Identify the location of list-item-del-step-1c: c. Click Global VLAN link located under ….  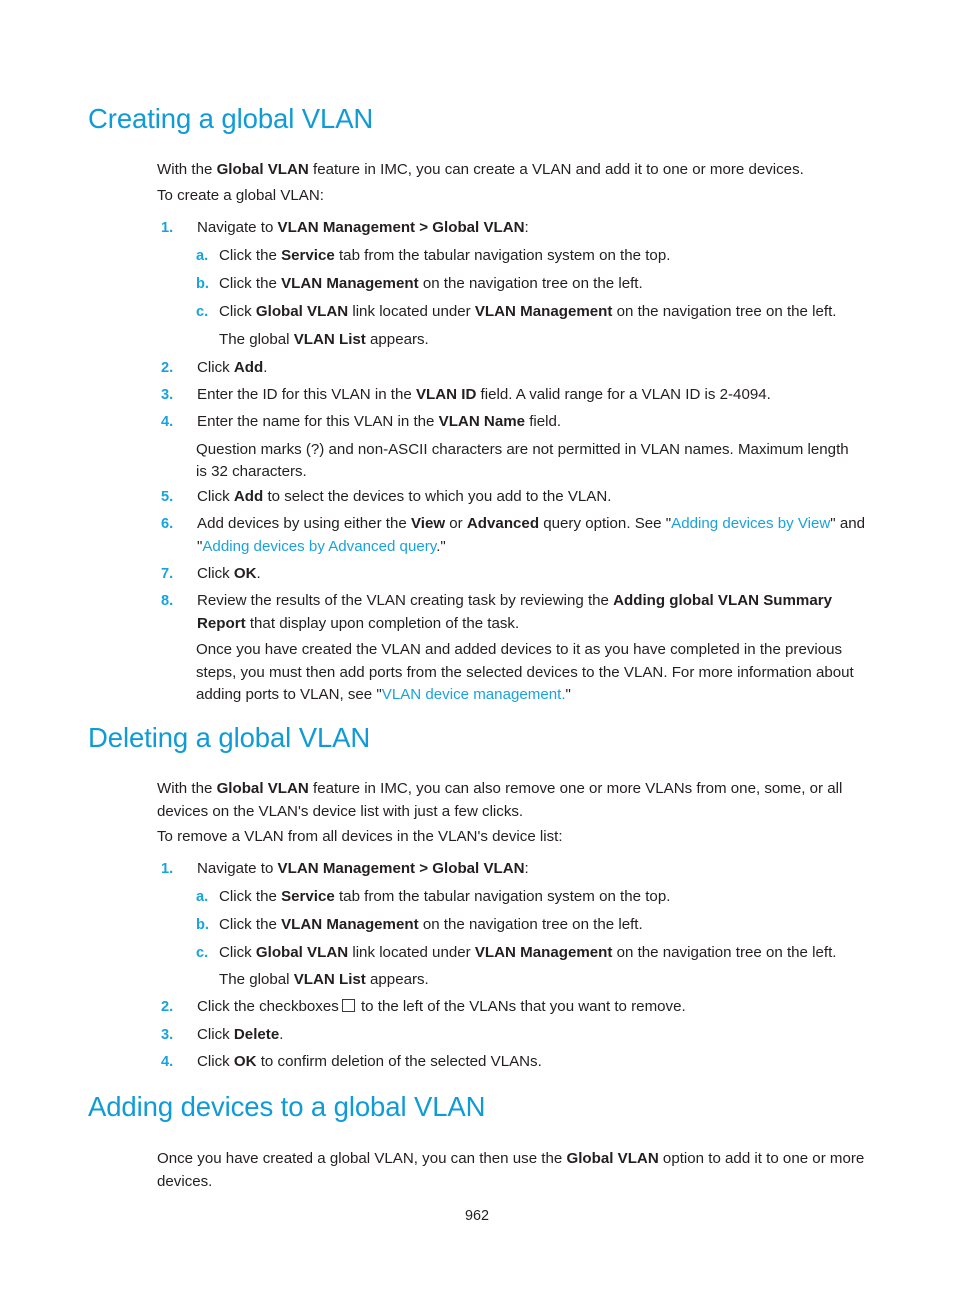
(532, 953).